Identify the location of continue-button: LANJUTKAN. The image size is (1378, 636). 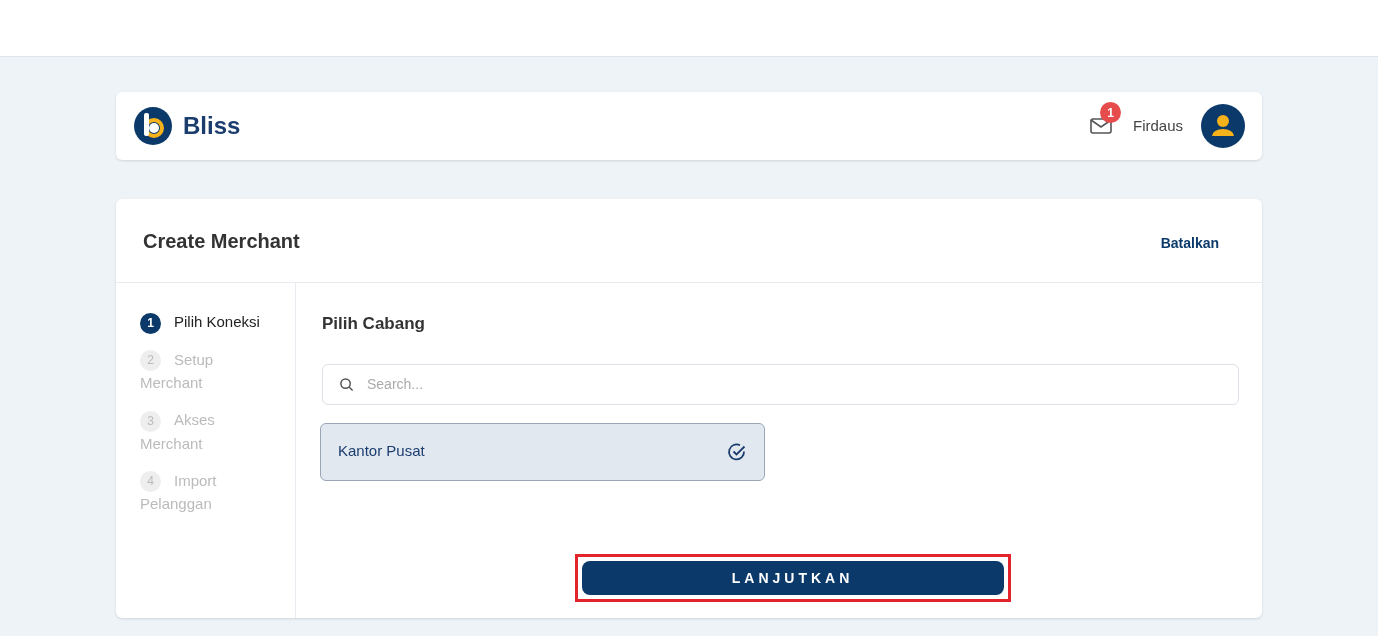
(792, 578).